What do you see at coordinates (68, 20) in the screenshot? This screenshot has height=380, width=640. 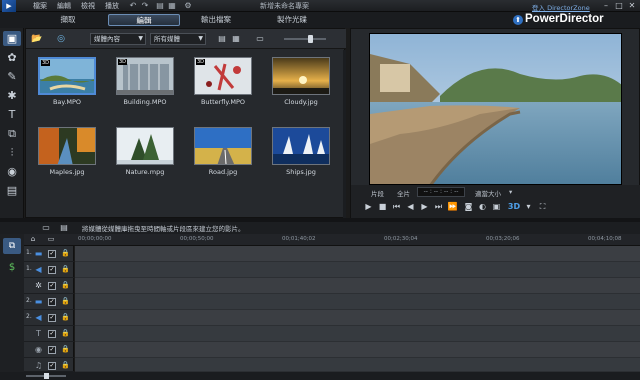 I see `tab-capture: 擷取` at bounding box center [68, 20].